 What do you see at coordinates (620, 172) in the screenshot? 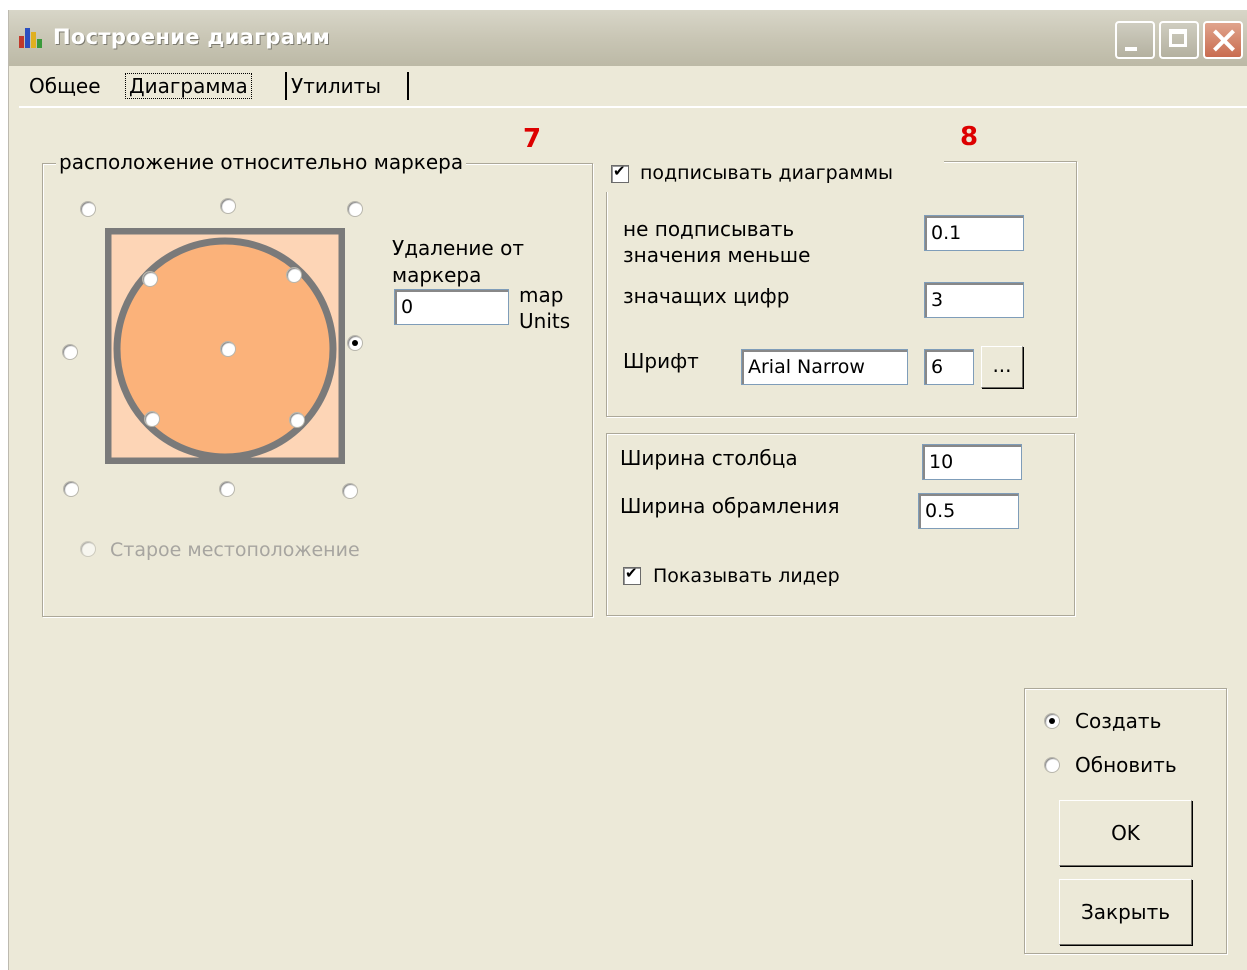
I see `sign-diagrams-checkbox` at bounding box center [620, 172].